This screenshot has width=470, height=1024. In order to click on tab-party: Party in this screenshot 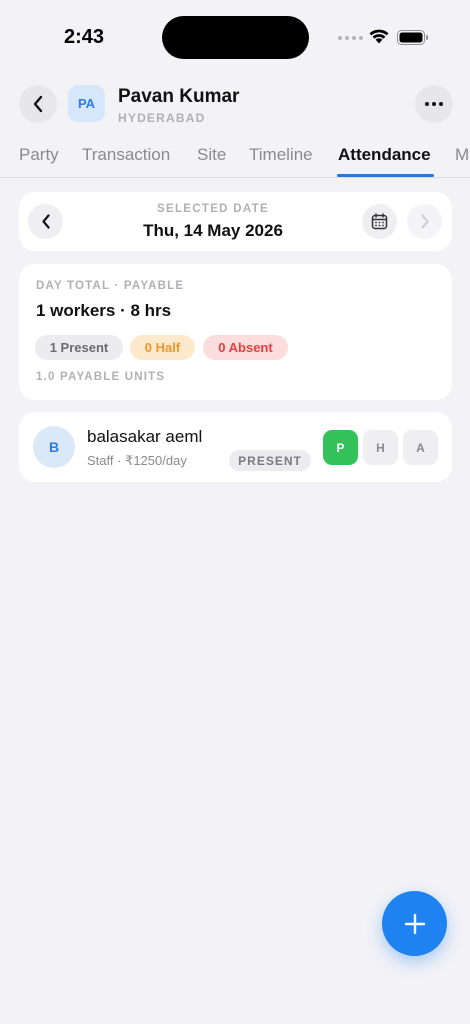, I will do `click(39, 155)`.